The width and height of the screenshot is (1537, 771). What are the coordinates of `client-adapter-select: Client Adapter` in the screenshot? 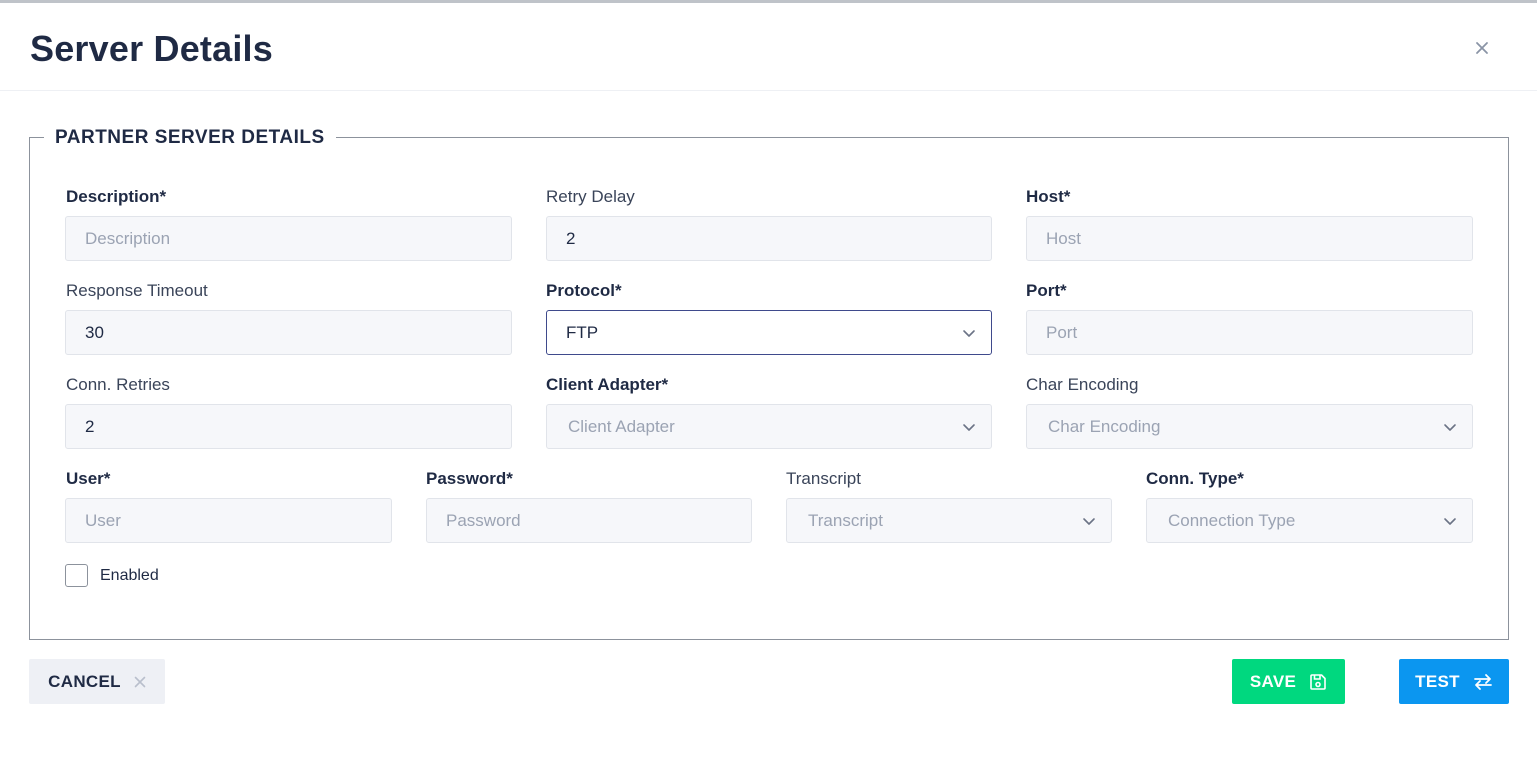 It's located at (769, 426).